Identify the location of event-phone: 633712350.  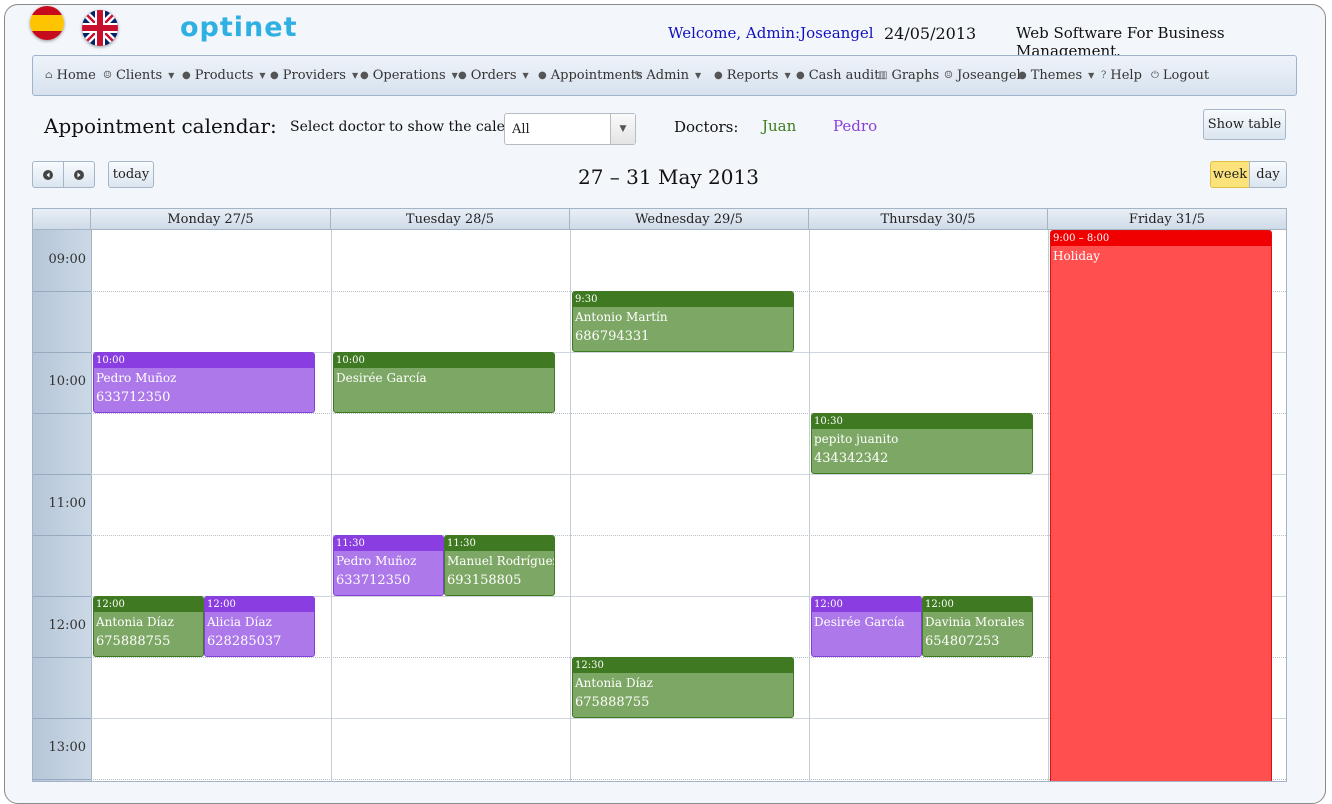
(373, 580).